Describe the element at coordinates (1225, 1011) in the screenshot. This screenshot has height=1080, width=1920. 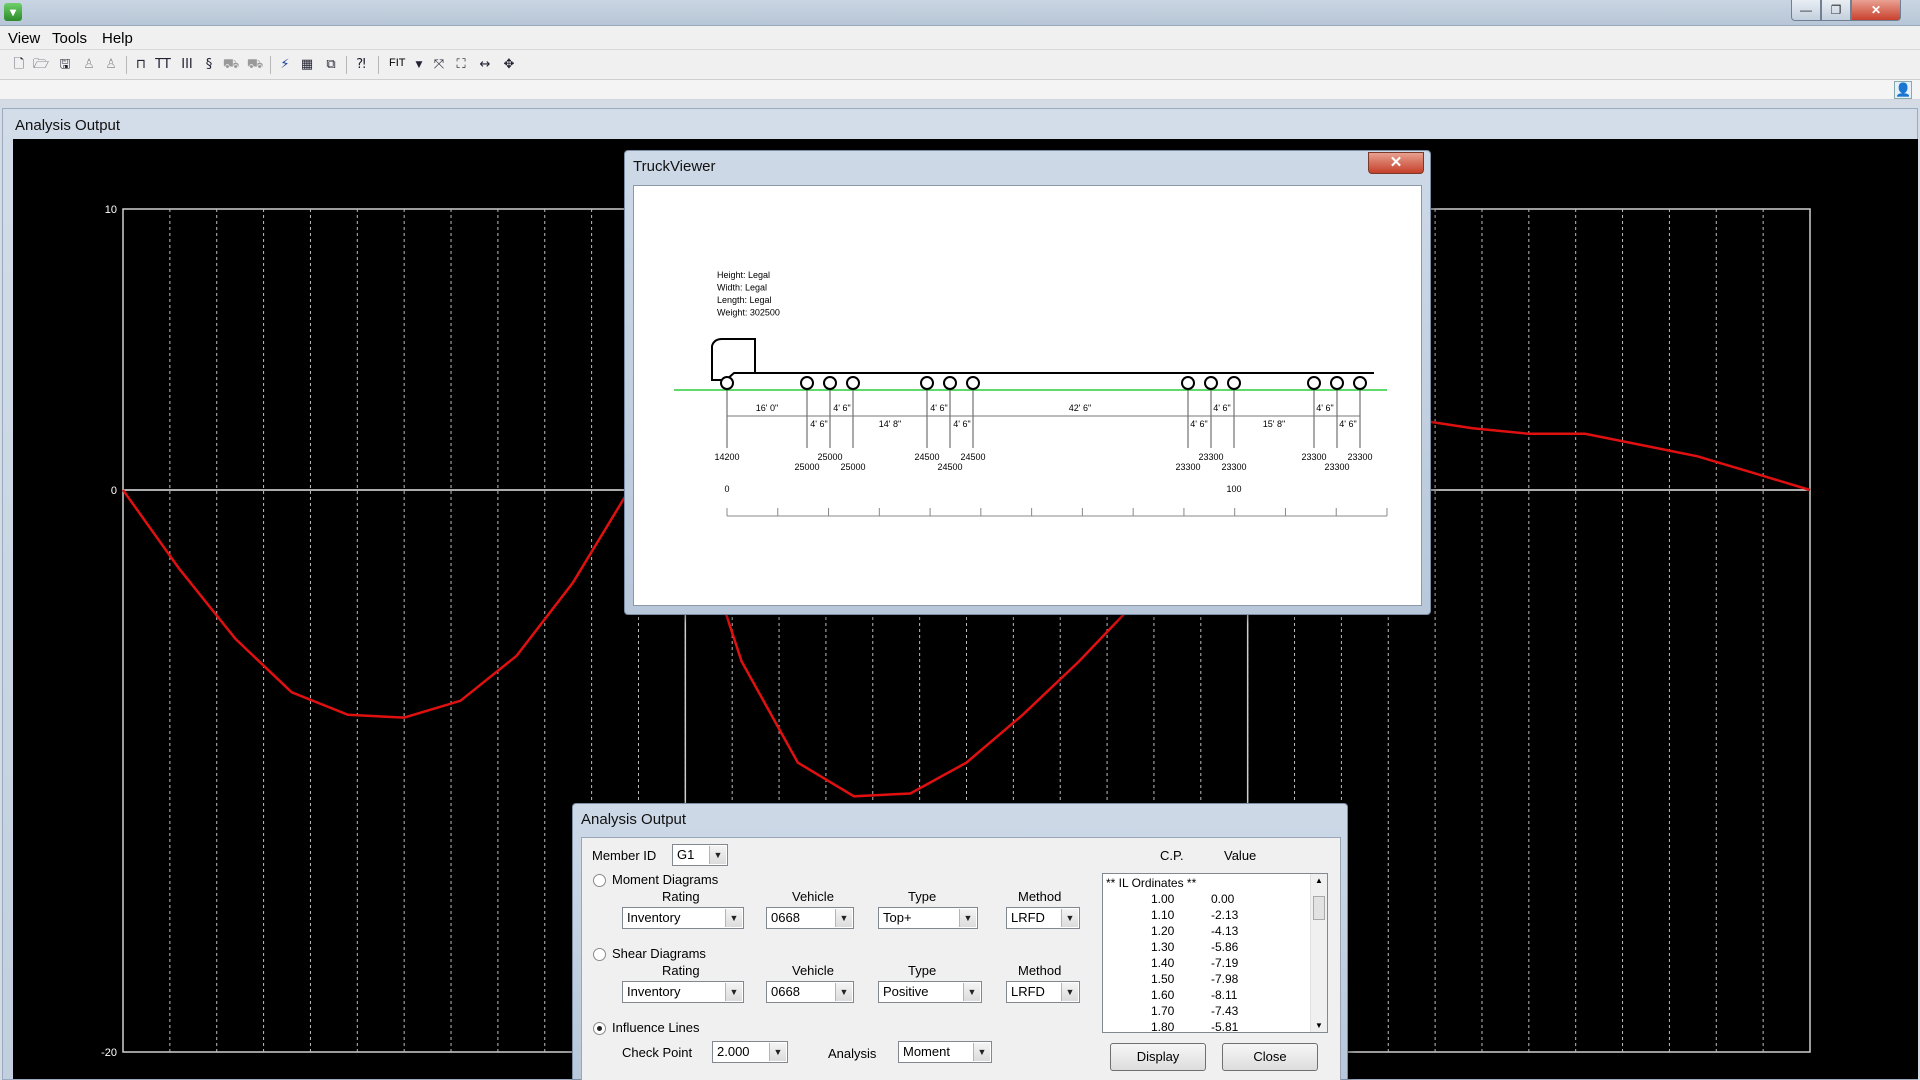
I see `il-row-value: -7.43` at that location.